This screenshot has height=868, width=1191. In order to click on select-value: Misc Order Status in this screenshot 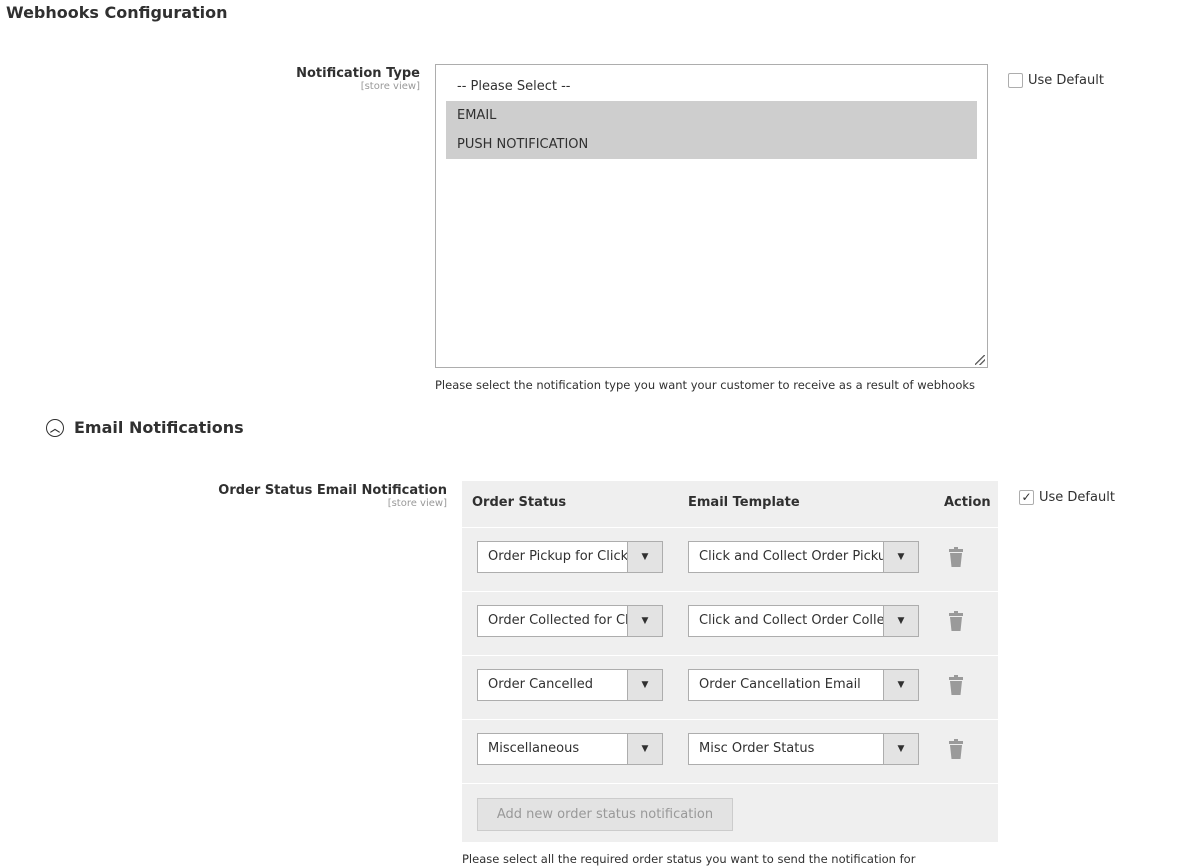, I will do `click(757, 748)`.